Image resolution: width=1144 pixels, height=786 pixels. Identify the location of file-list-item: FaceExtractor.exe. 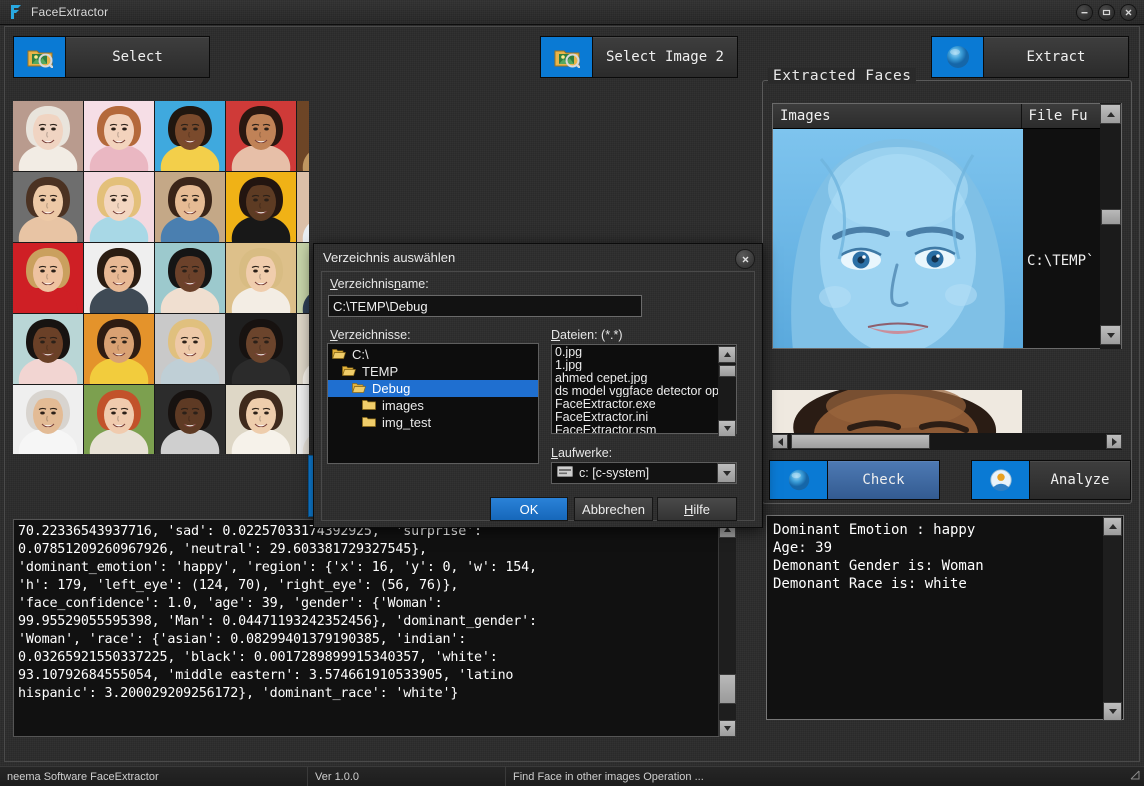
(644, 403).